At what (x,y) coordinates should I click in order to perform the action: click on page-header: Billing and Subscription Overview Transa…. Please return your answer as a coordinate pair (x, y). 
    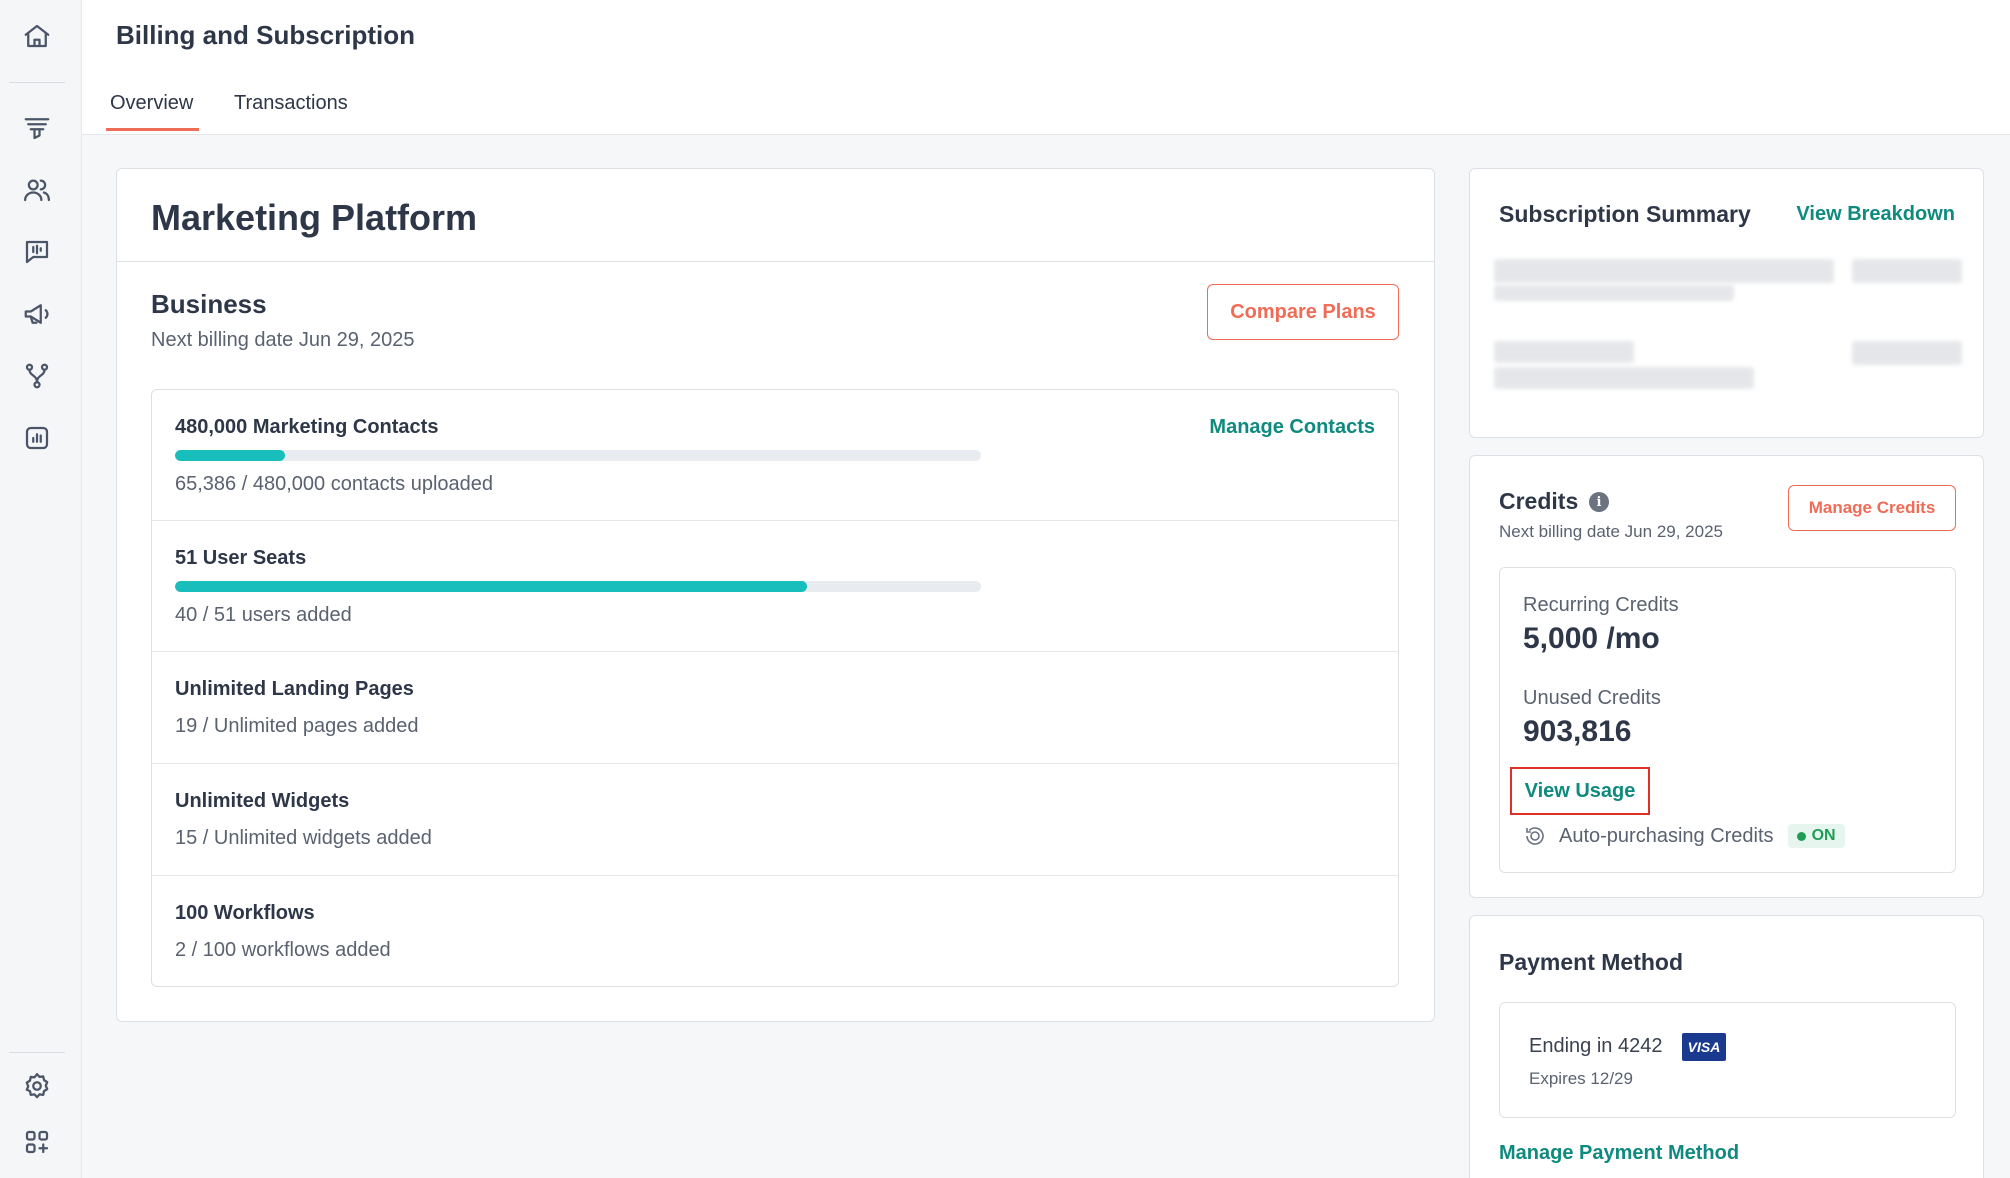
    Looking at the image, I should click on (1046, 67).